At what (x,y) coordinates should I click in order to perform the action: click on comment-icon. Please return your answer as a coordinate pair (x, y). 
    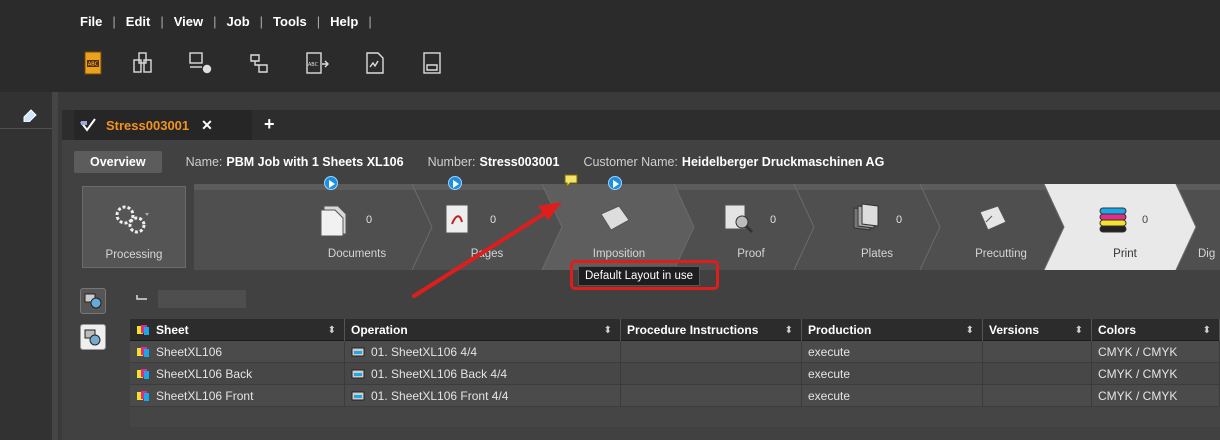
    Looking at the image, I should click on (571, 181).